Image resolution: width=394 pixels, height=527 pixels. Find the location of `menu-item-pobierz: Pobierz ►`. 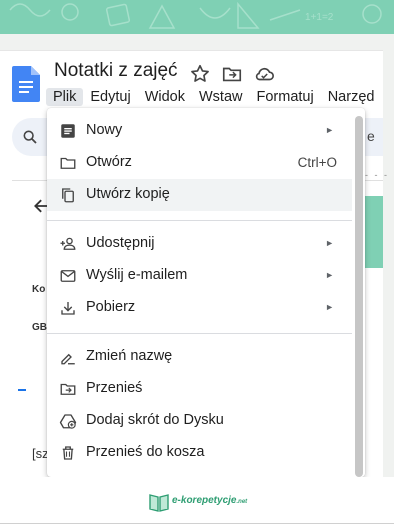

menu-item-pobierz: Pobierz ► is located at coordinates (199, 308).